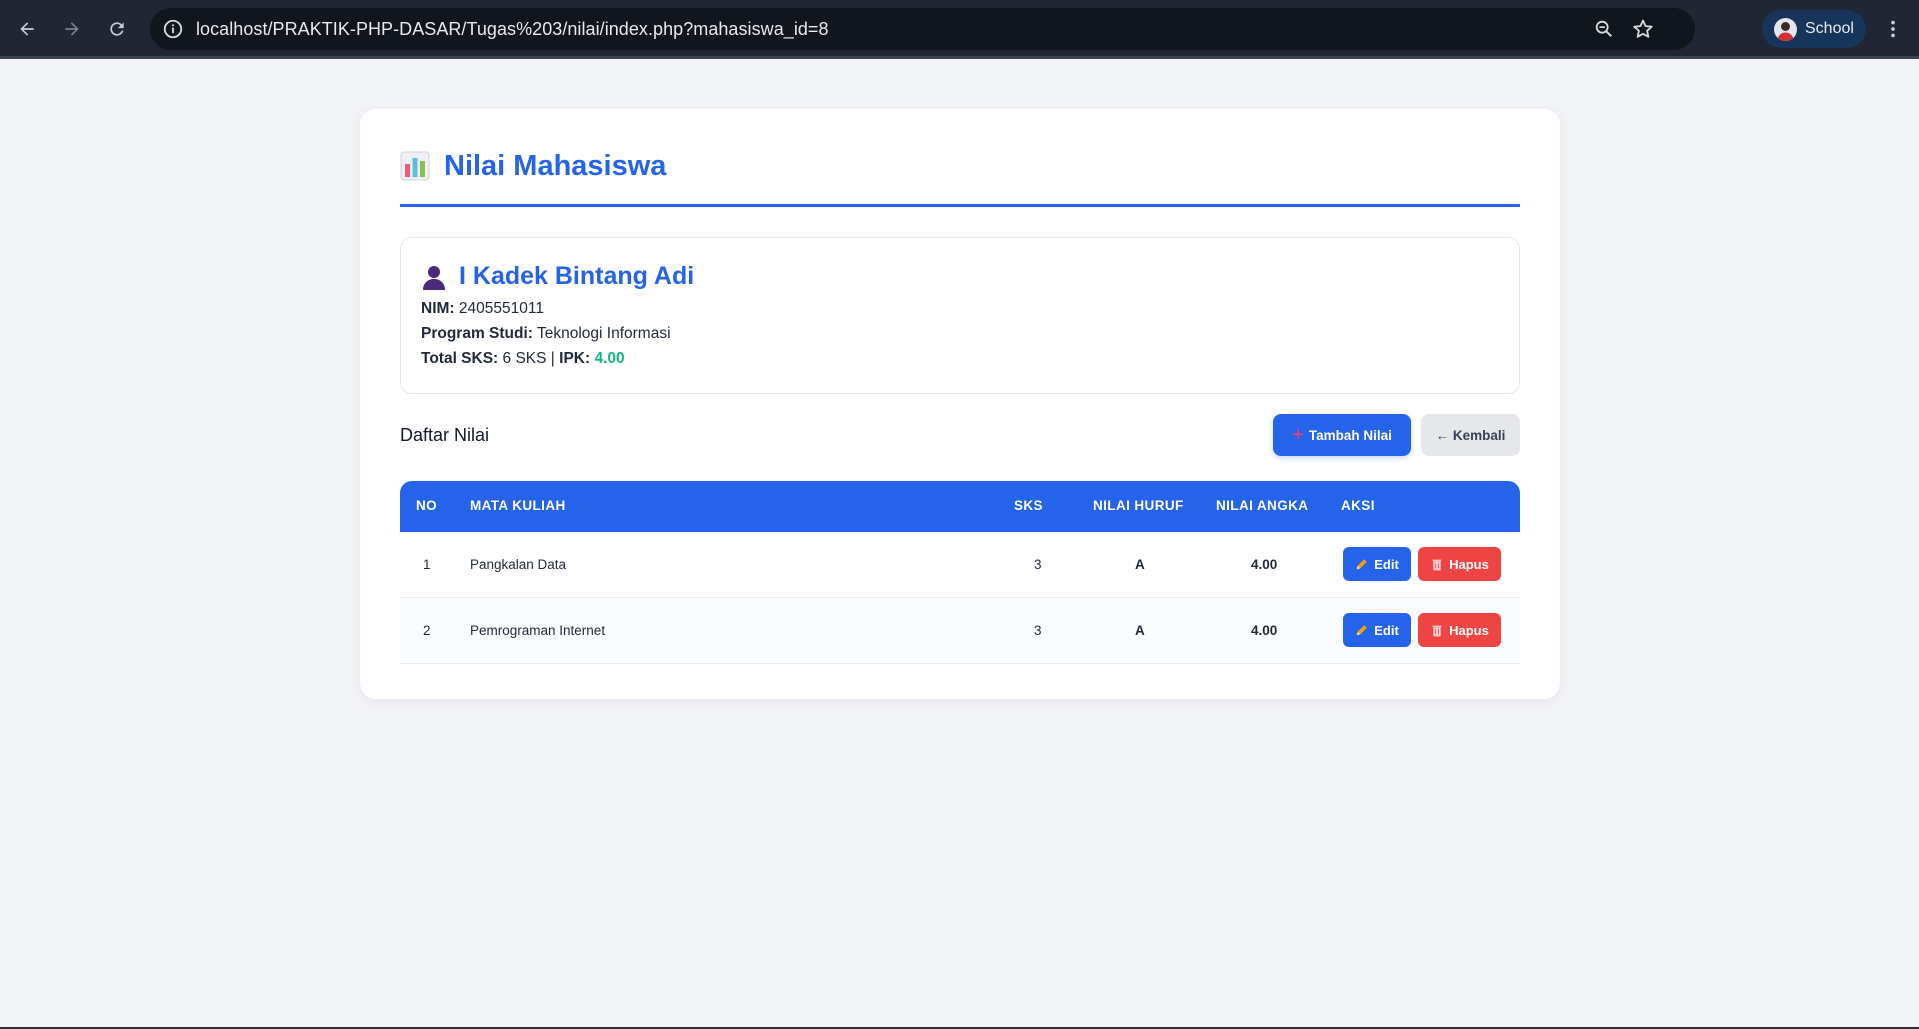 The height and width of the screenshot is (1029, 1919). I want to click on back-label: ← Kembali, so click(1470, 435).